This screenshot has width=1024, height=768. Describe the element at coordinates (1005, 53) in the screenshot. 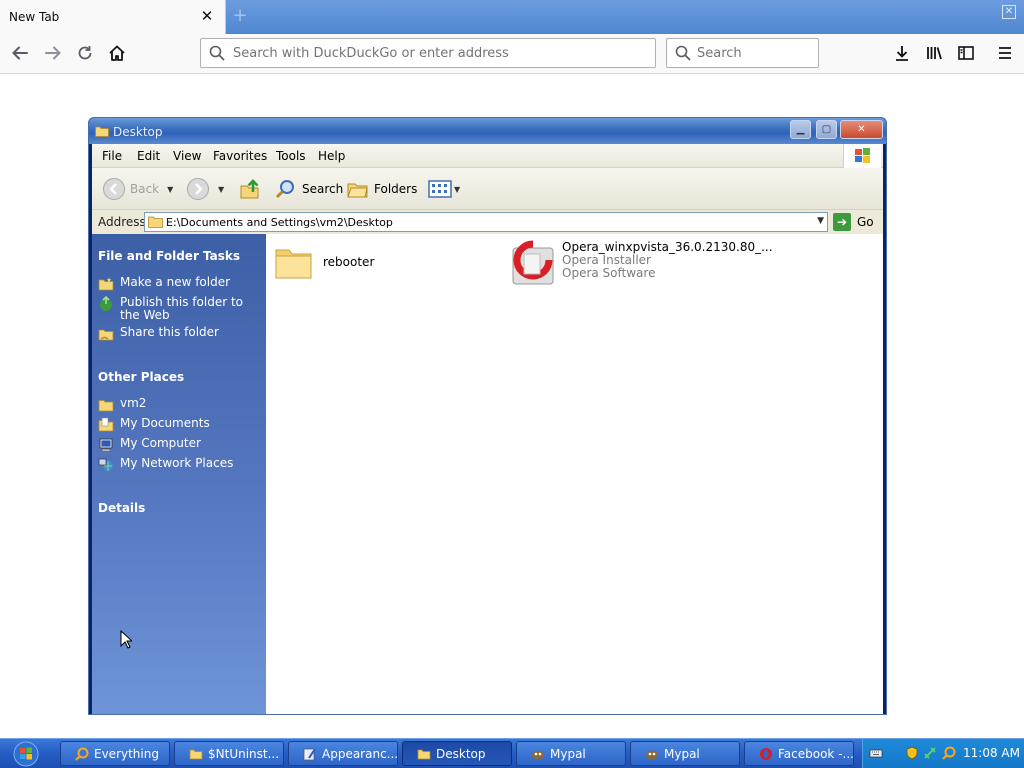

I see `menu-hamburger-icon` at that location.